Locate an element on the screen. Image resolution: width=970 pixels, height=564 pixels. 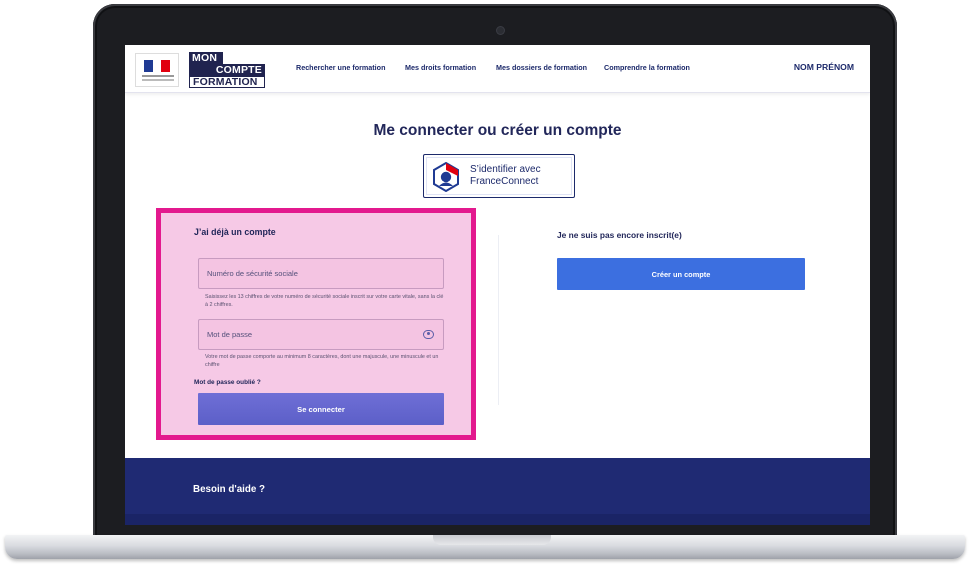
create-account-button: Créer un compte is located at coordinates (681, 274).